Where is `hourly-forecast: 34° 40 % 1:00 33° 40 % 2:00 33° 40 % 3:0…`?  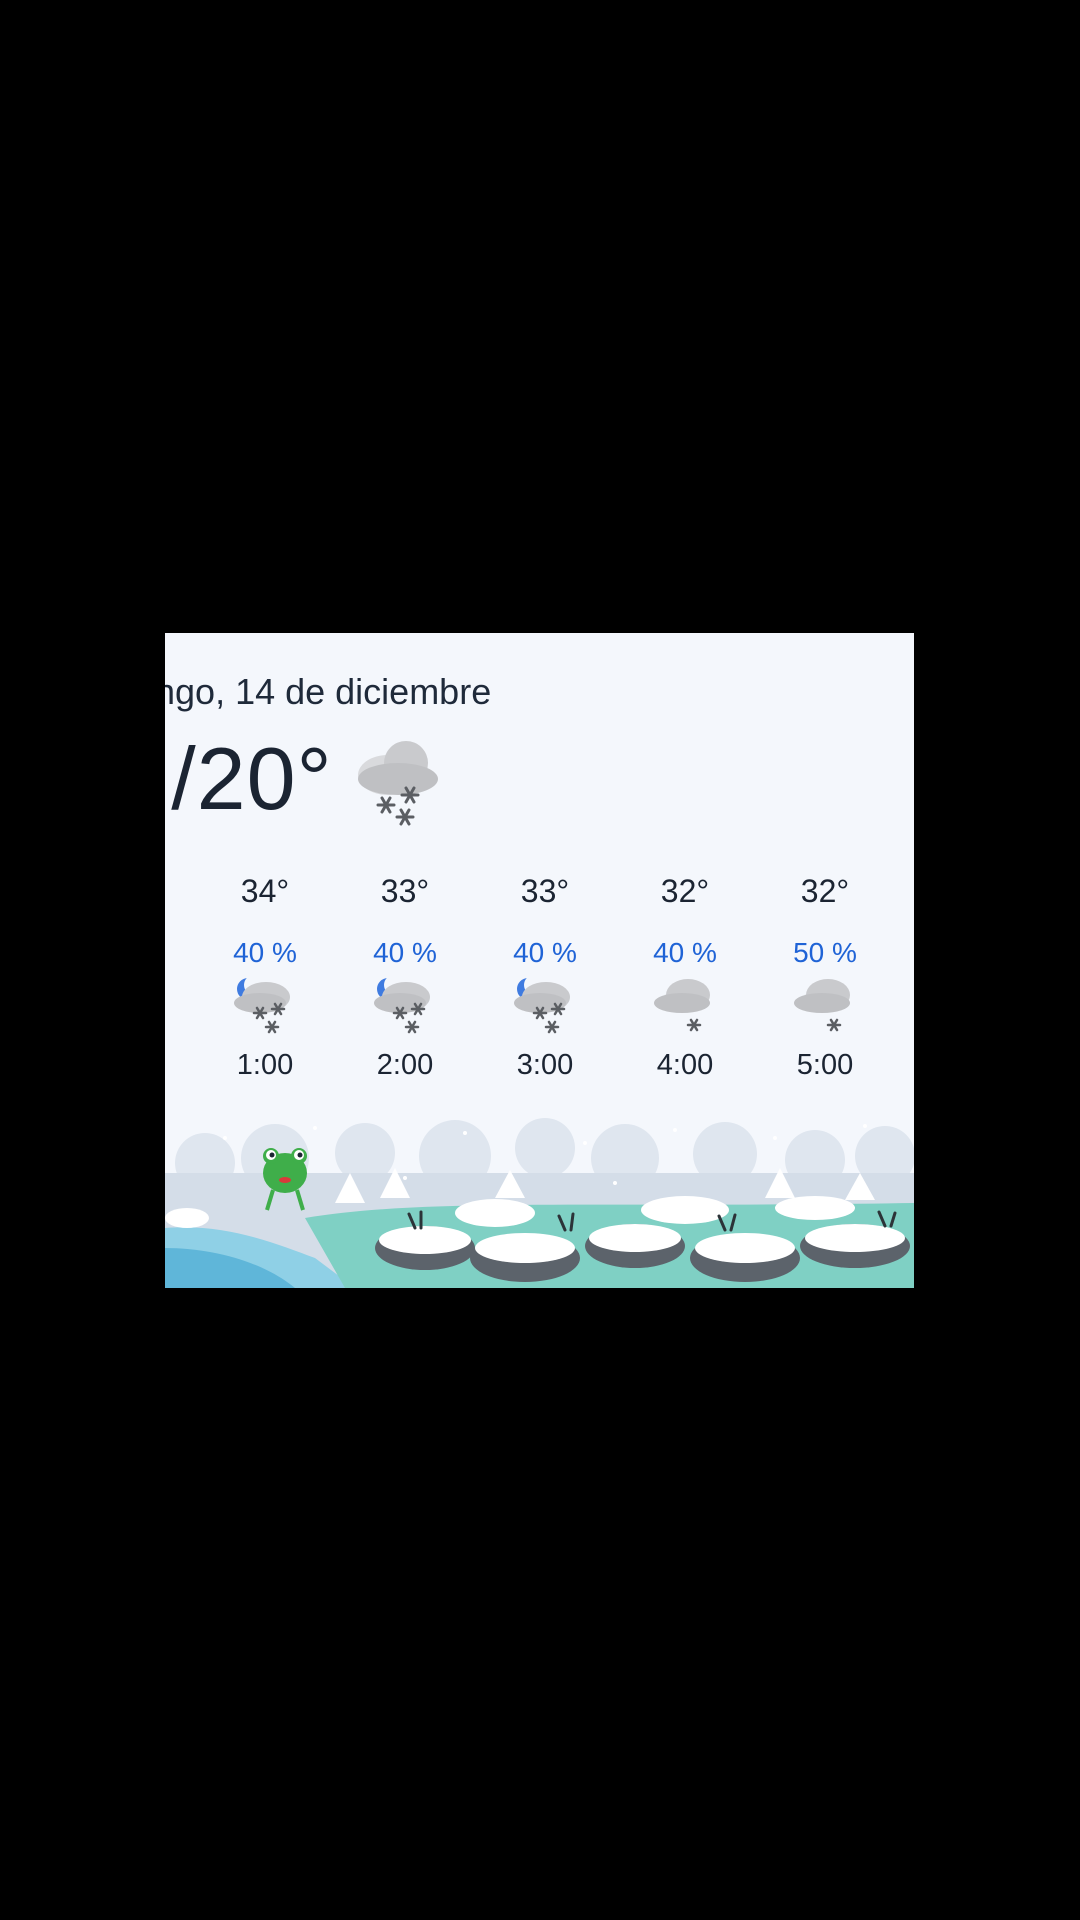
hourly-forecast: 34° 40 % 1:00 33° 40 % 2:00 33° 40 % 3:0… is located at coordinates (545, 983).